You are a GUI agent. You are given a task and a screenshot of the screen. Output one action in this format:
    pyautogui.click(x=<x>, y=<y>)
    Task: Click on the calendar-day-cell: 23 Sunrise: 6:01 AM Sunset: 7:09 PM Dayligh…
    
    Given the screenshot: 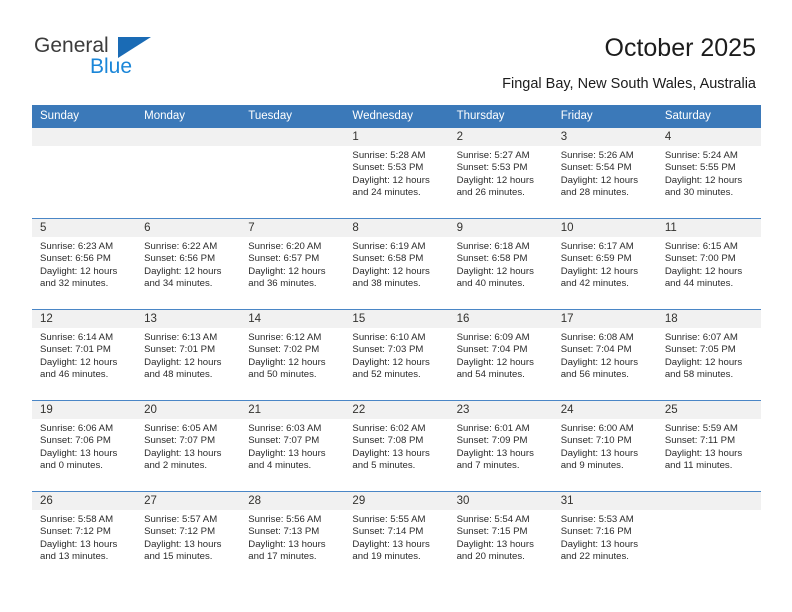 What is the action you would take?
    pyautogui.click(x=500, y=446)
    